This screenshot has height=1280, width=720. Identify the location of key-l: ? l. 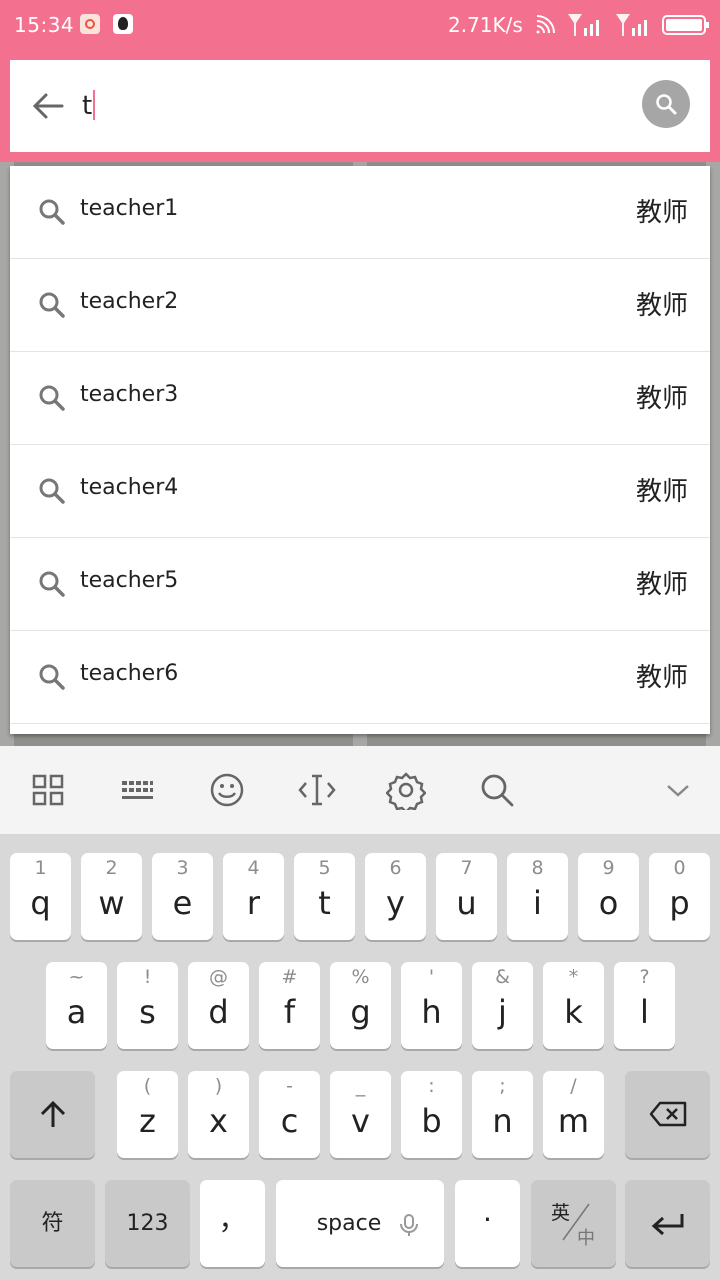
(644, 1005).